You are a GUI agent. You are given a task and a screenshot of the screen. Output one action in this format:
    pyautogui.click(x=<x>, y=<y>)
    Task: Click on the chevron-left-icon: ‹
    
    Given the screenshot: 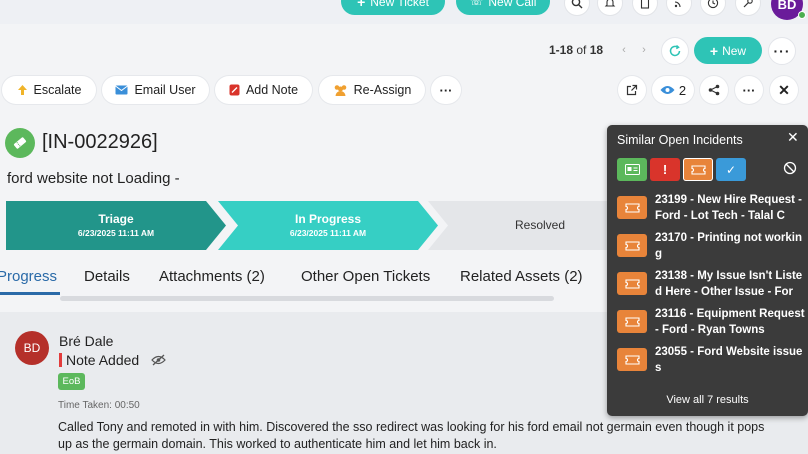 What is the action you would take?
    pyautogui.click(x=624, y=50)
    